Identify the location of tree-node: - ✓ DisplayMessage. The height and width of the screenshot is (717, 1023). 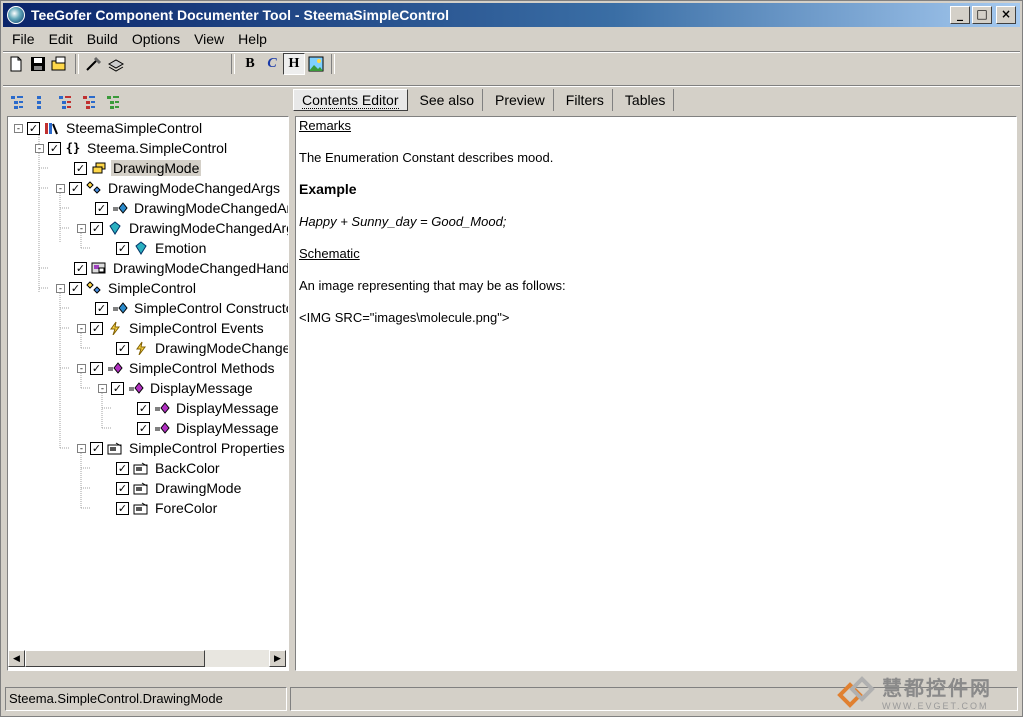
(176, 388).